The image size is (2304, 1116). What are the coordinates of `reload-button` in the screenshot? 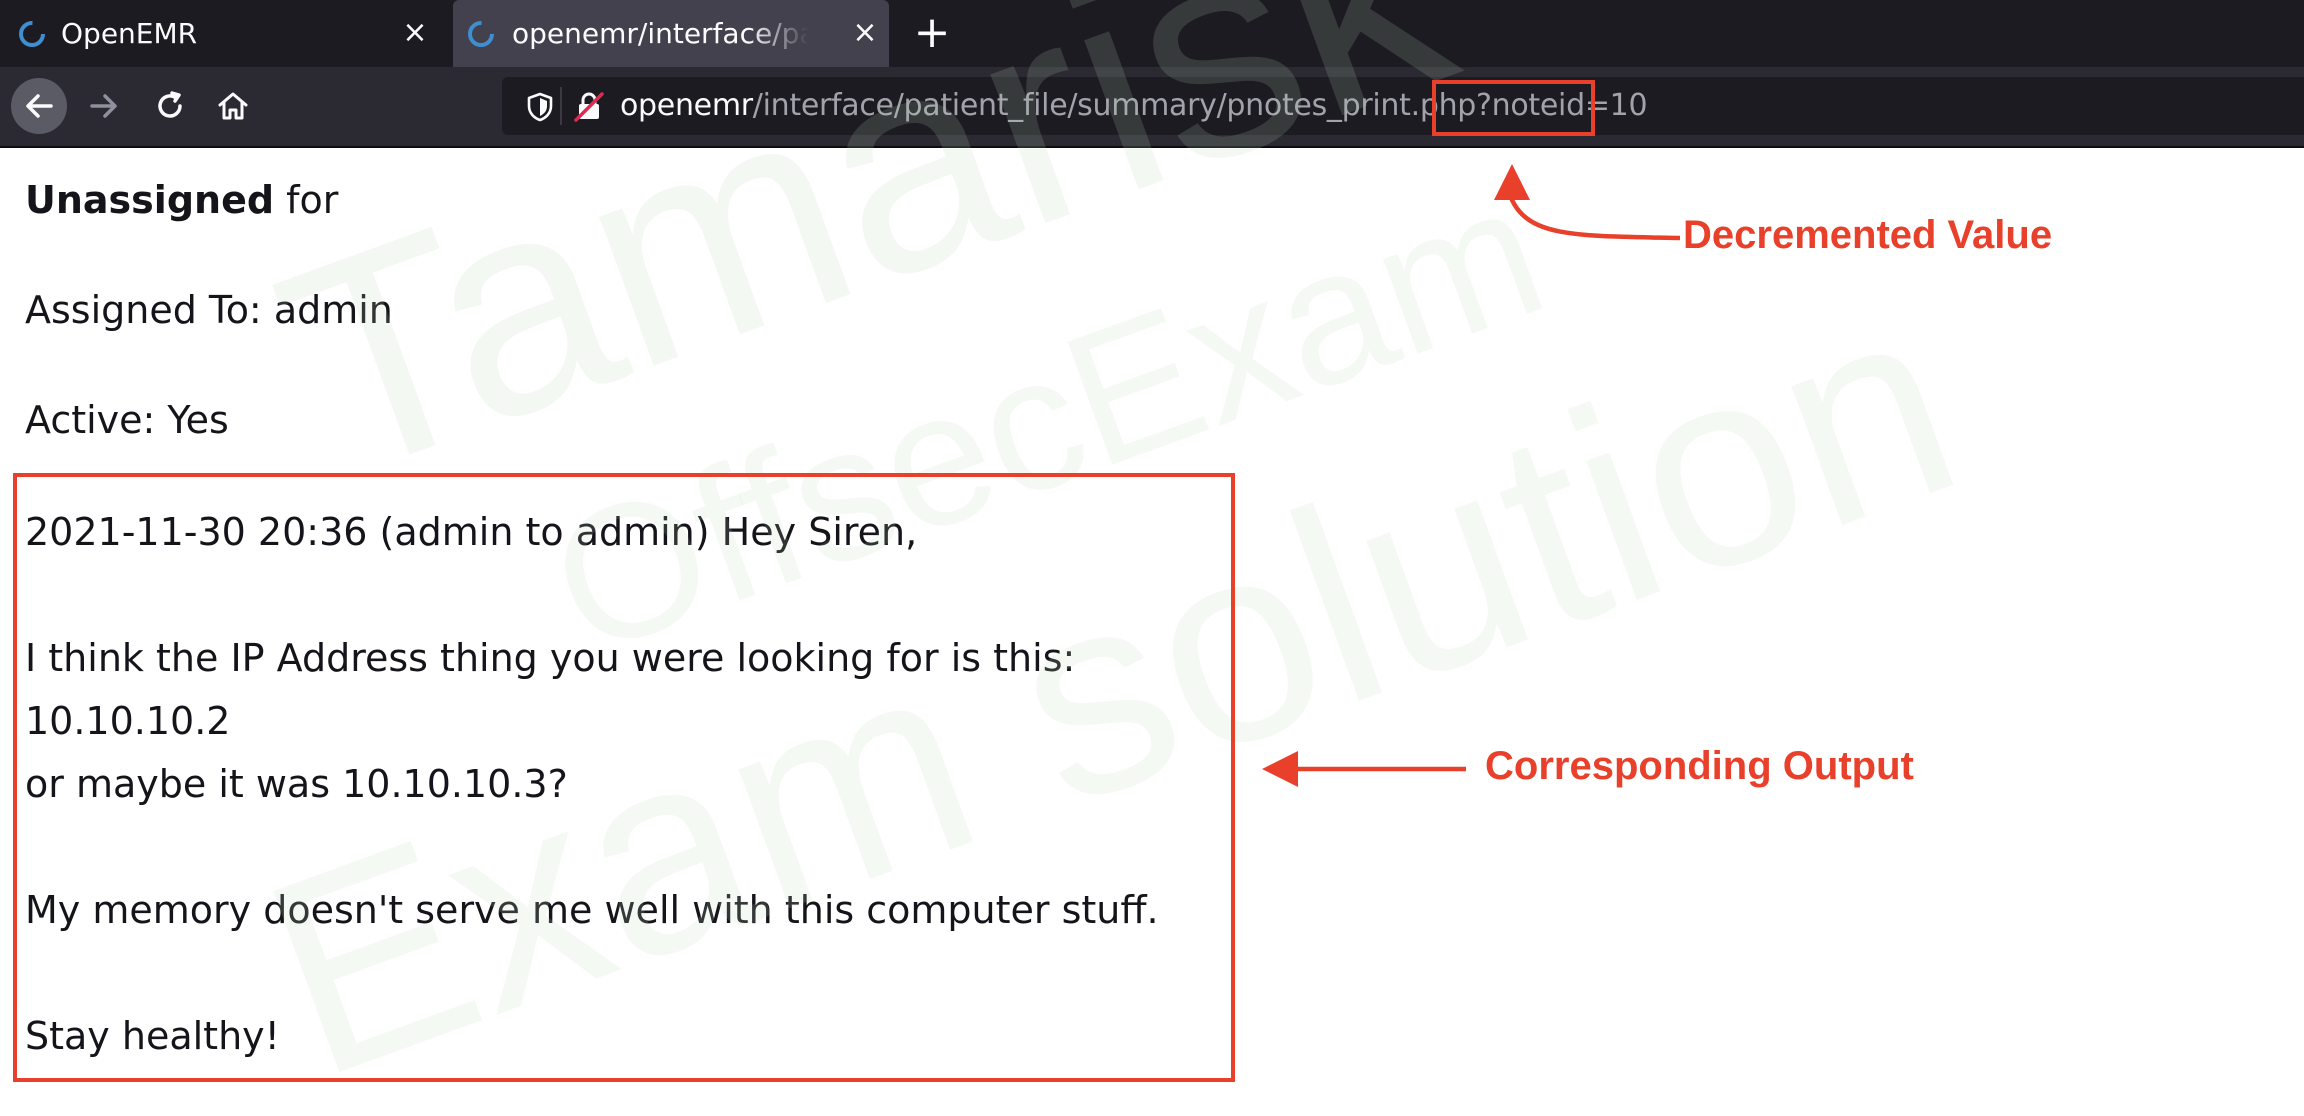 It's located at (170, 106).